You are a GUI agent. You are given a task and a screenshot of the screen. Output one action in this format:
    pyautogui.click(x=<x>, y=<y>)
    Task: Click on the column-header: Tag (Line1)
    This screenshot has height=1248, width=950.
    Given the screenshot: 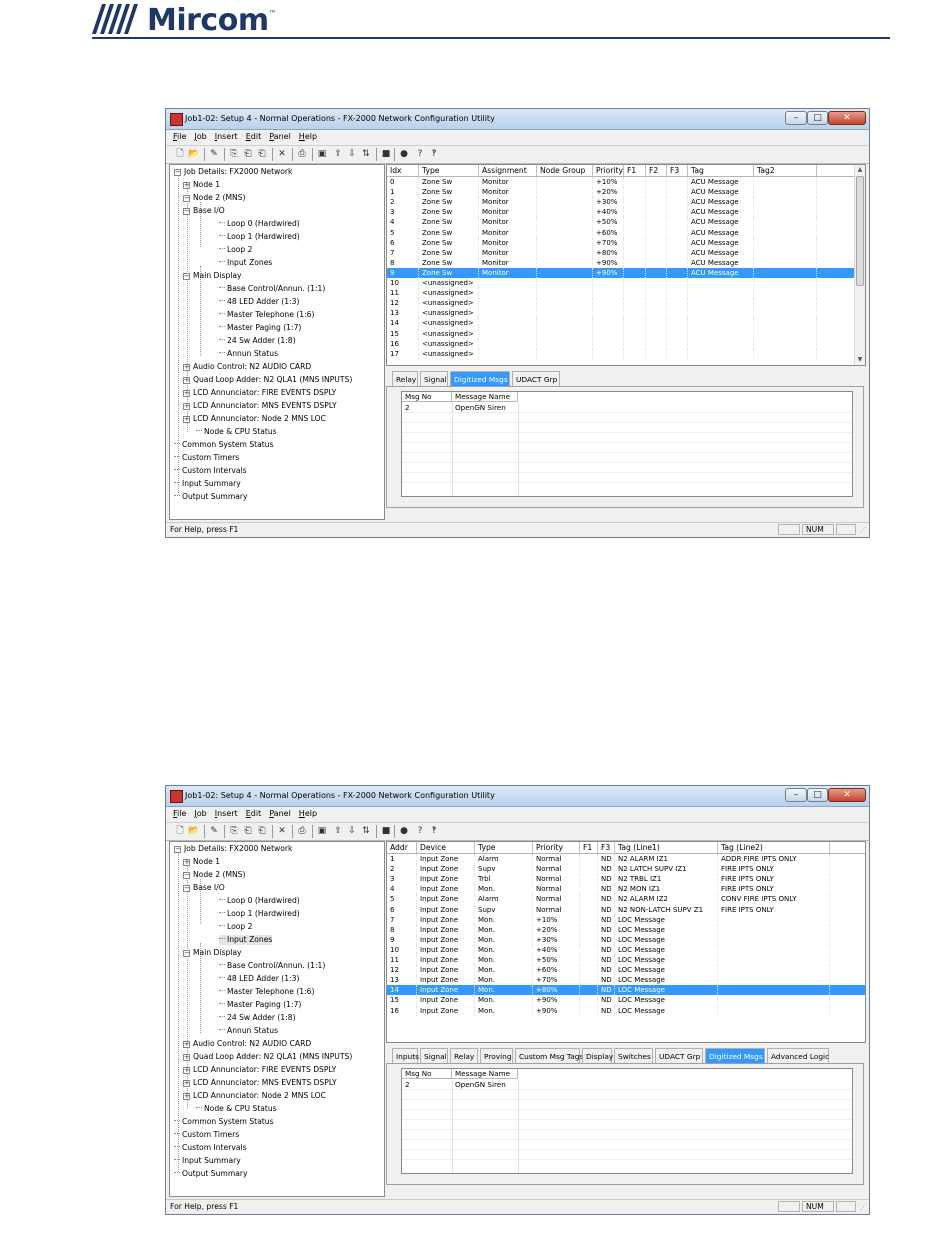 What is the action you would take?
    pyautogui.click(x=666, y=847)
    